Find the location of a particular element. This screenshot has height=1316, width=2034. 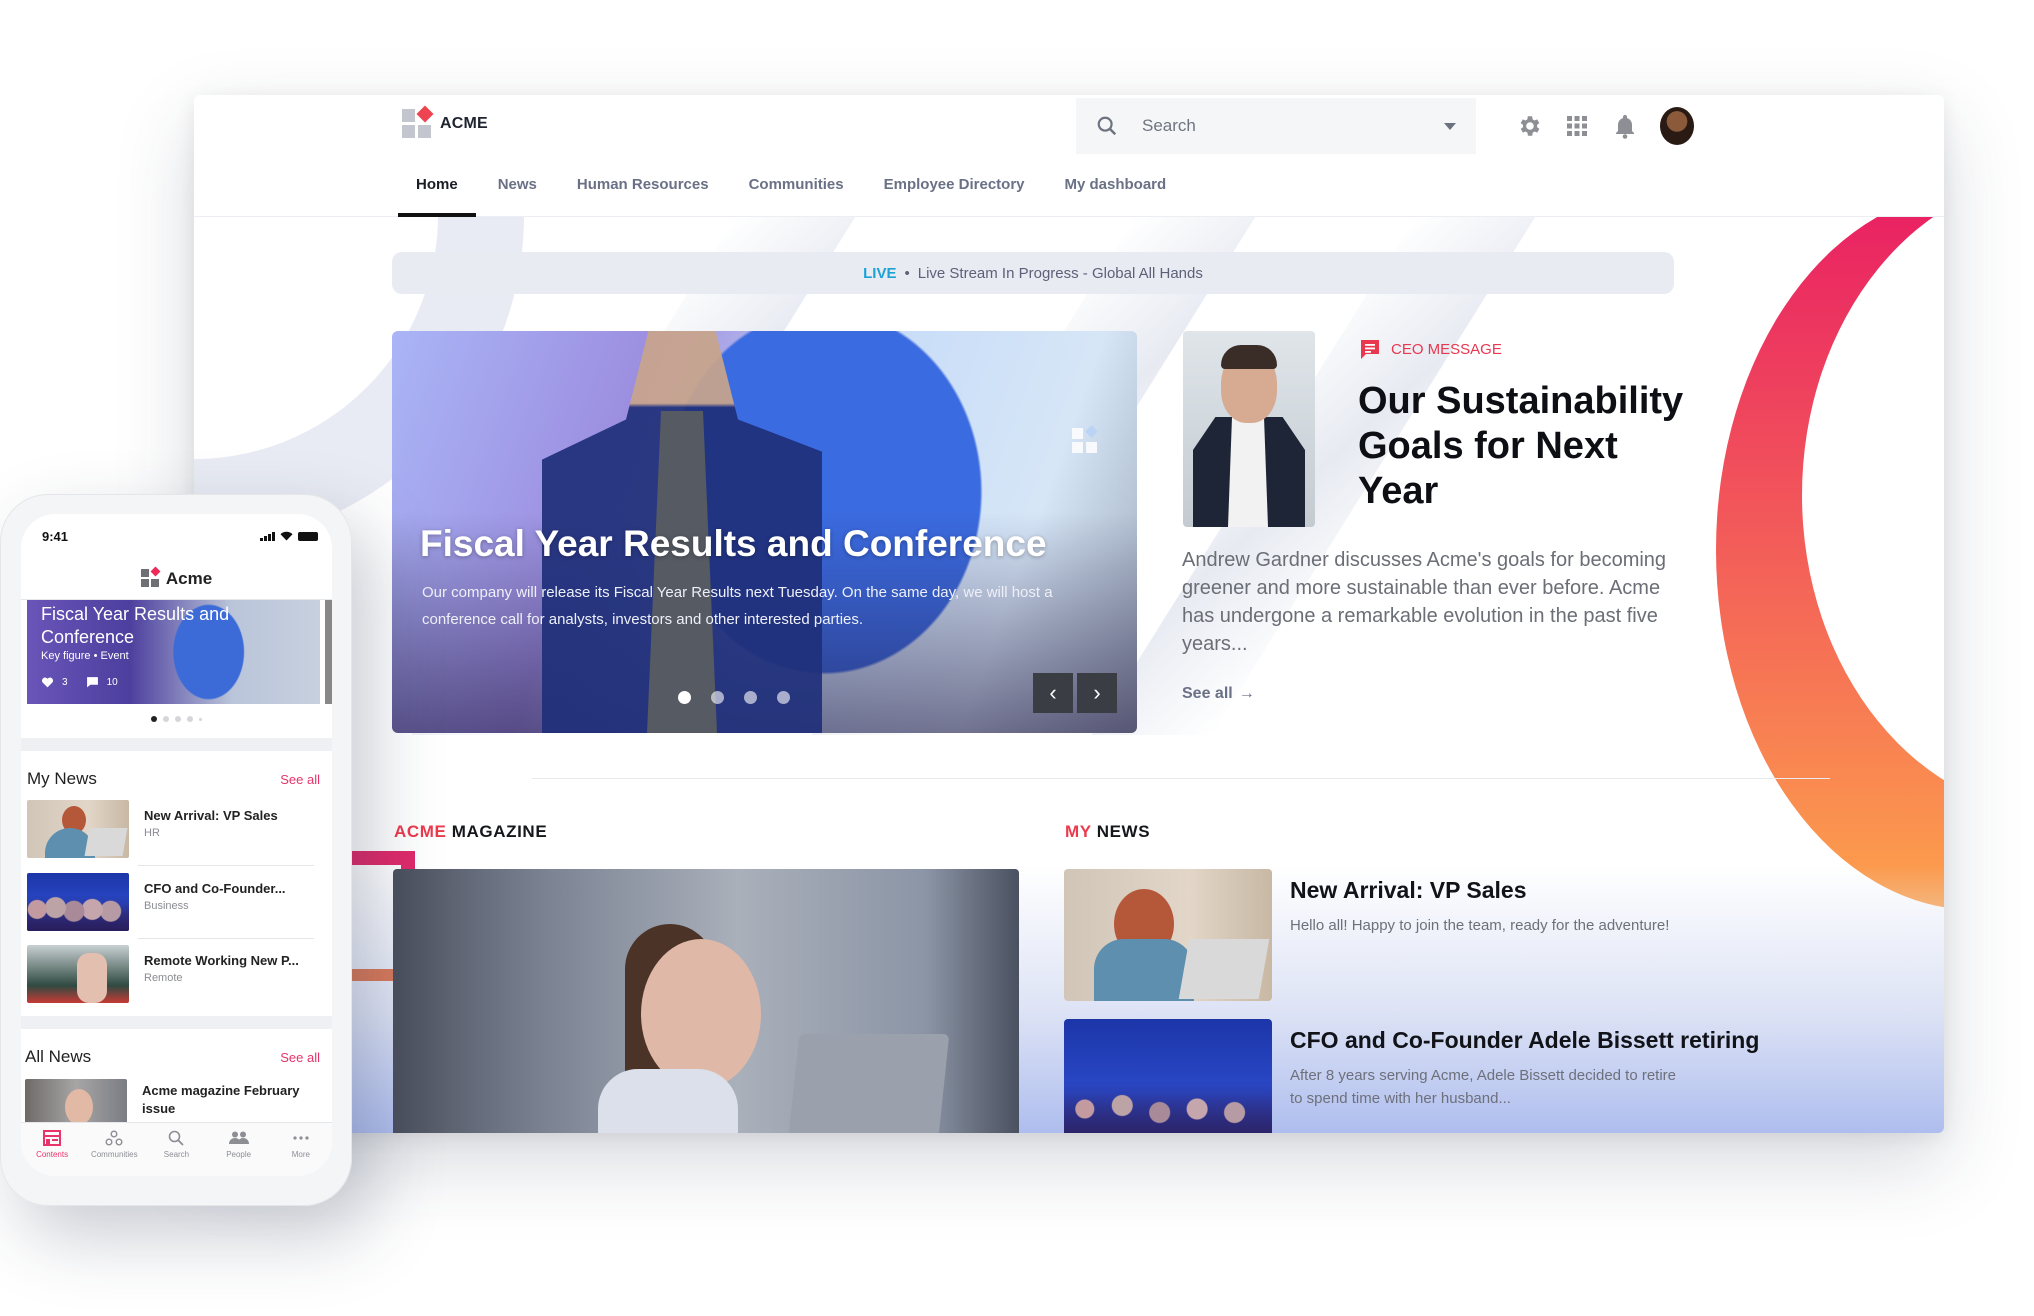

carousel-prev-button: ‹ is located at coordinates (1053, 693).